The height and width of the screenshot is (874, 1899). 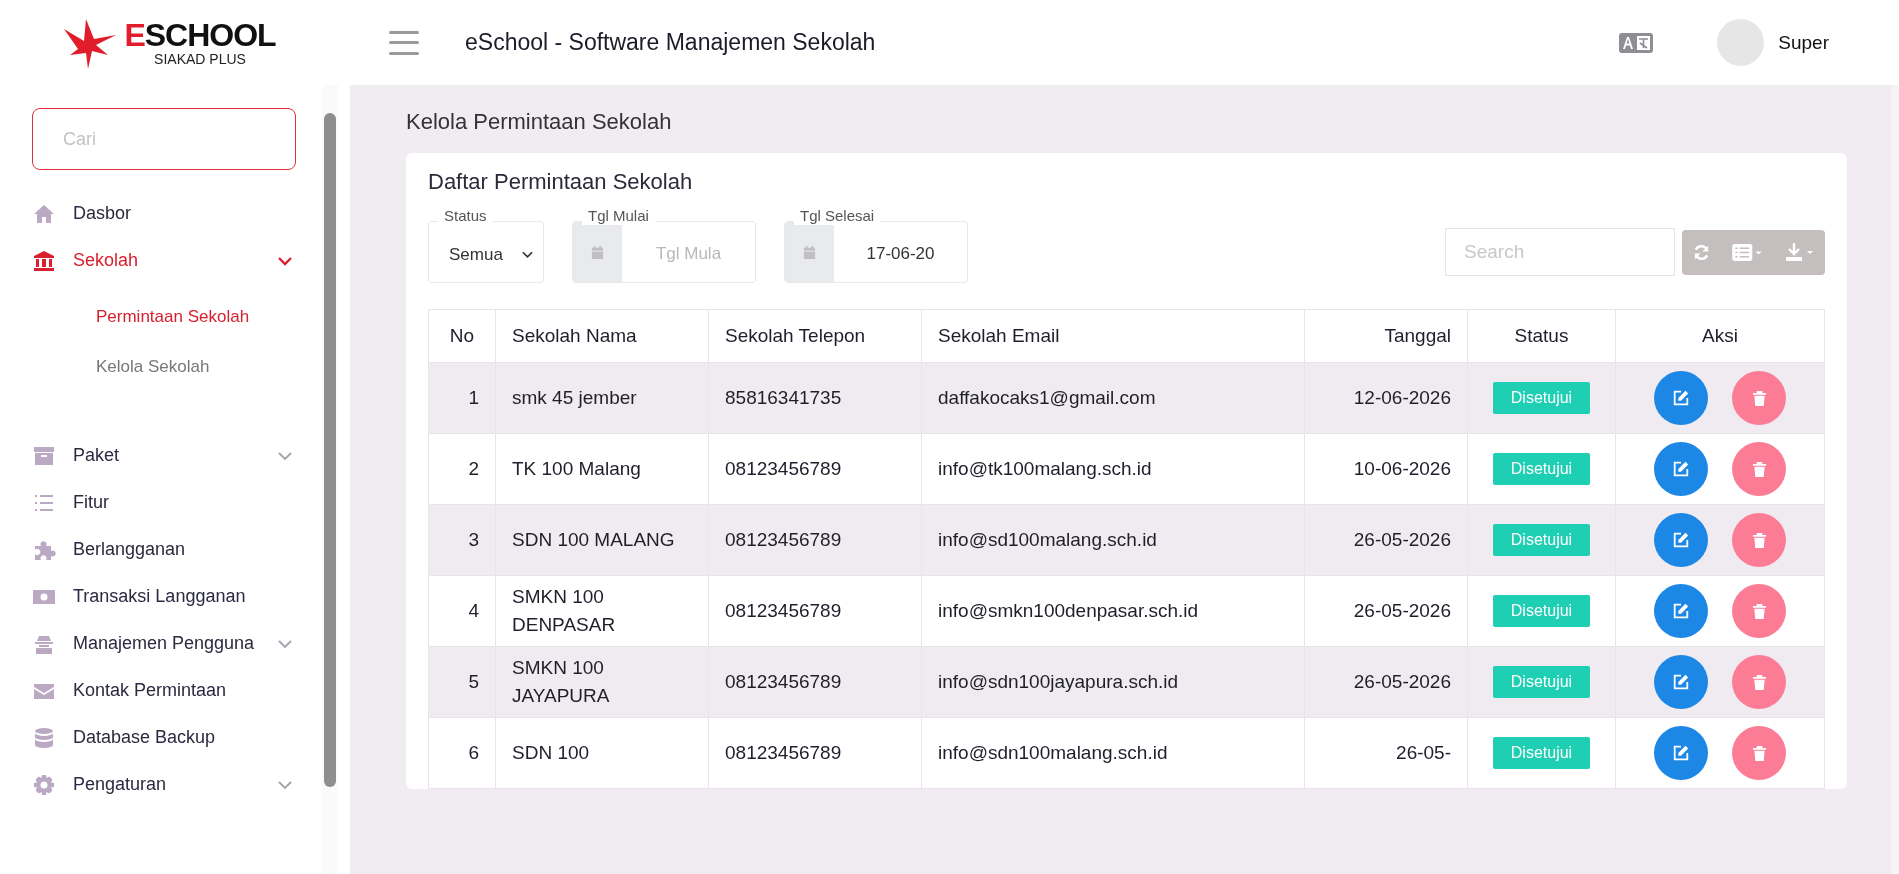 What do you see at coordinates (1803, 42) in the screenshot?
I see `user-name: Super` at bounding box center [1803, 42].